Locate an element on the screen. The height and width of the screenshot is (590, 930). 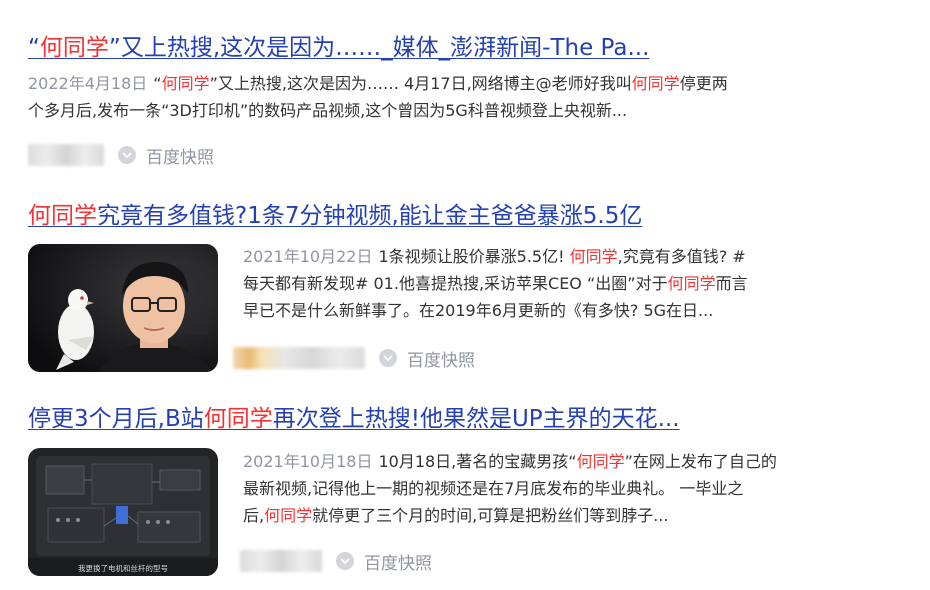
result-2-source: 百度快照 is located at coordinates (354, 358).